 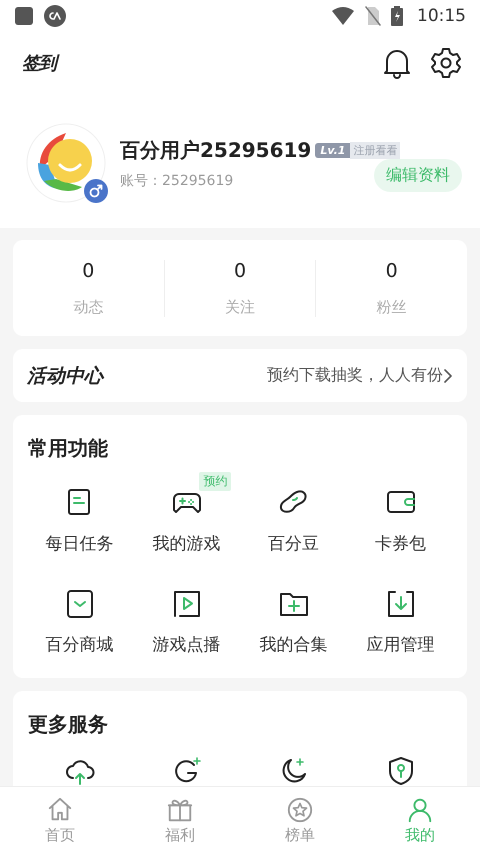 I want to click on home-icon, so click(x=60, y=810).